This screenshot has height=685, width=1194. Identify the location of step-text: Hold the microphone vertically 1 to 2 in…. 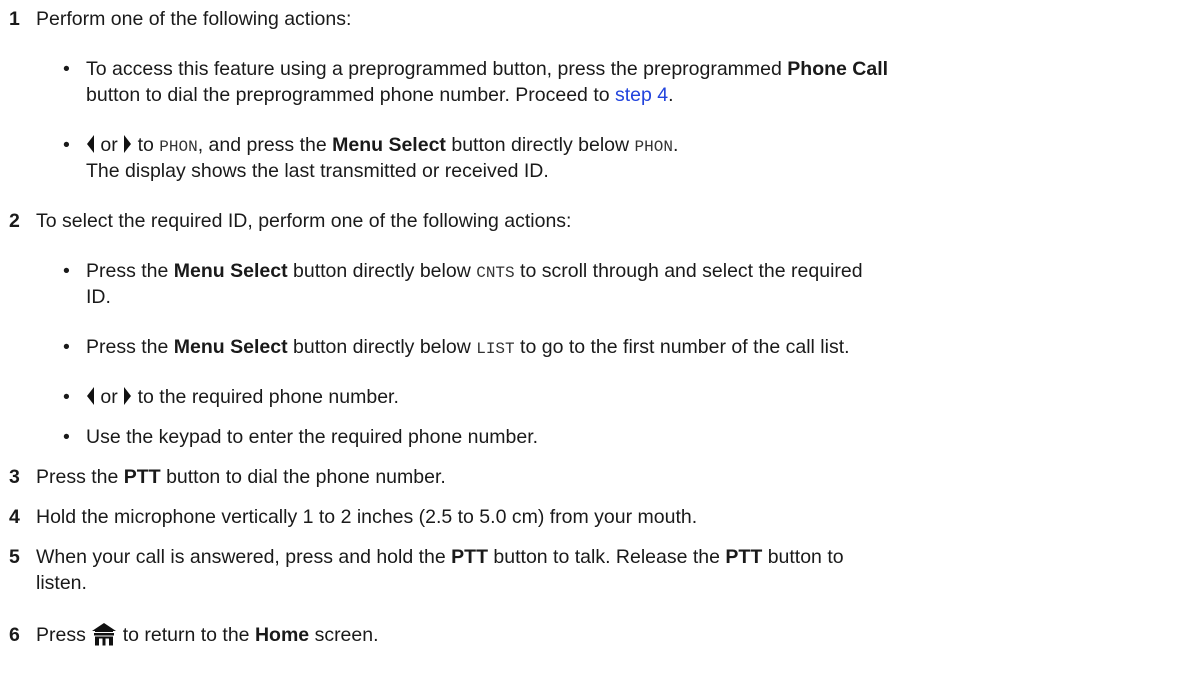
(367, 517).